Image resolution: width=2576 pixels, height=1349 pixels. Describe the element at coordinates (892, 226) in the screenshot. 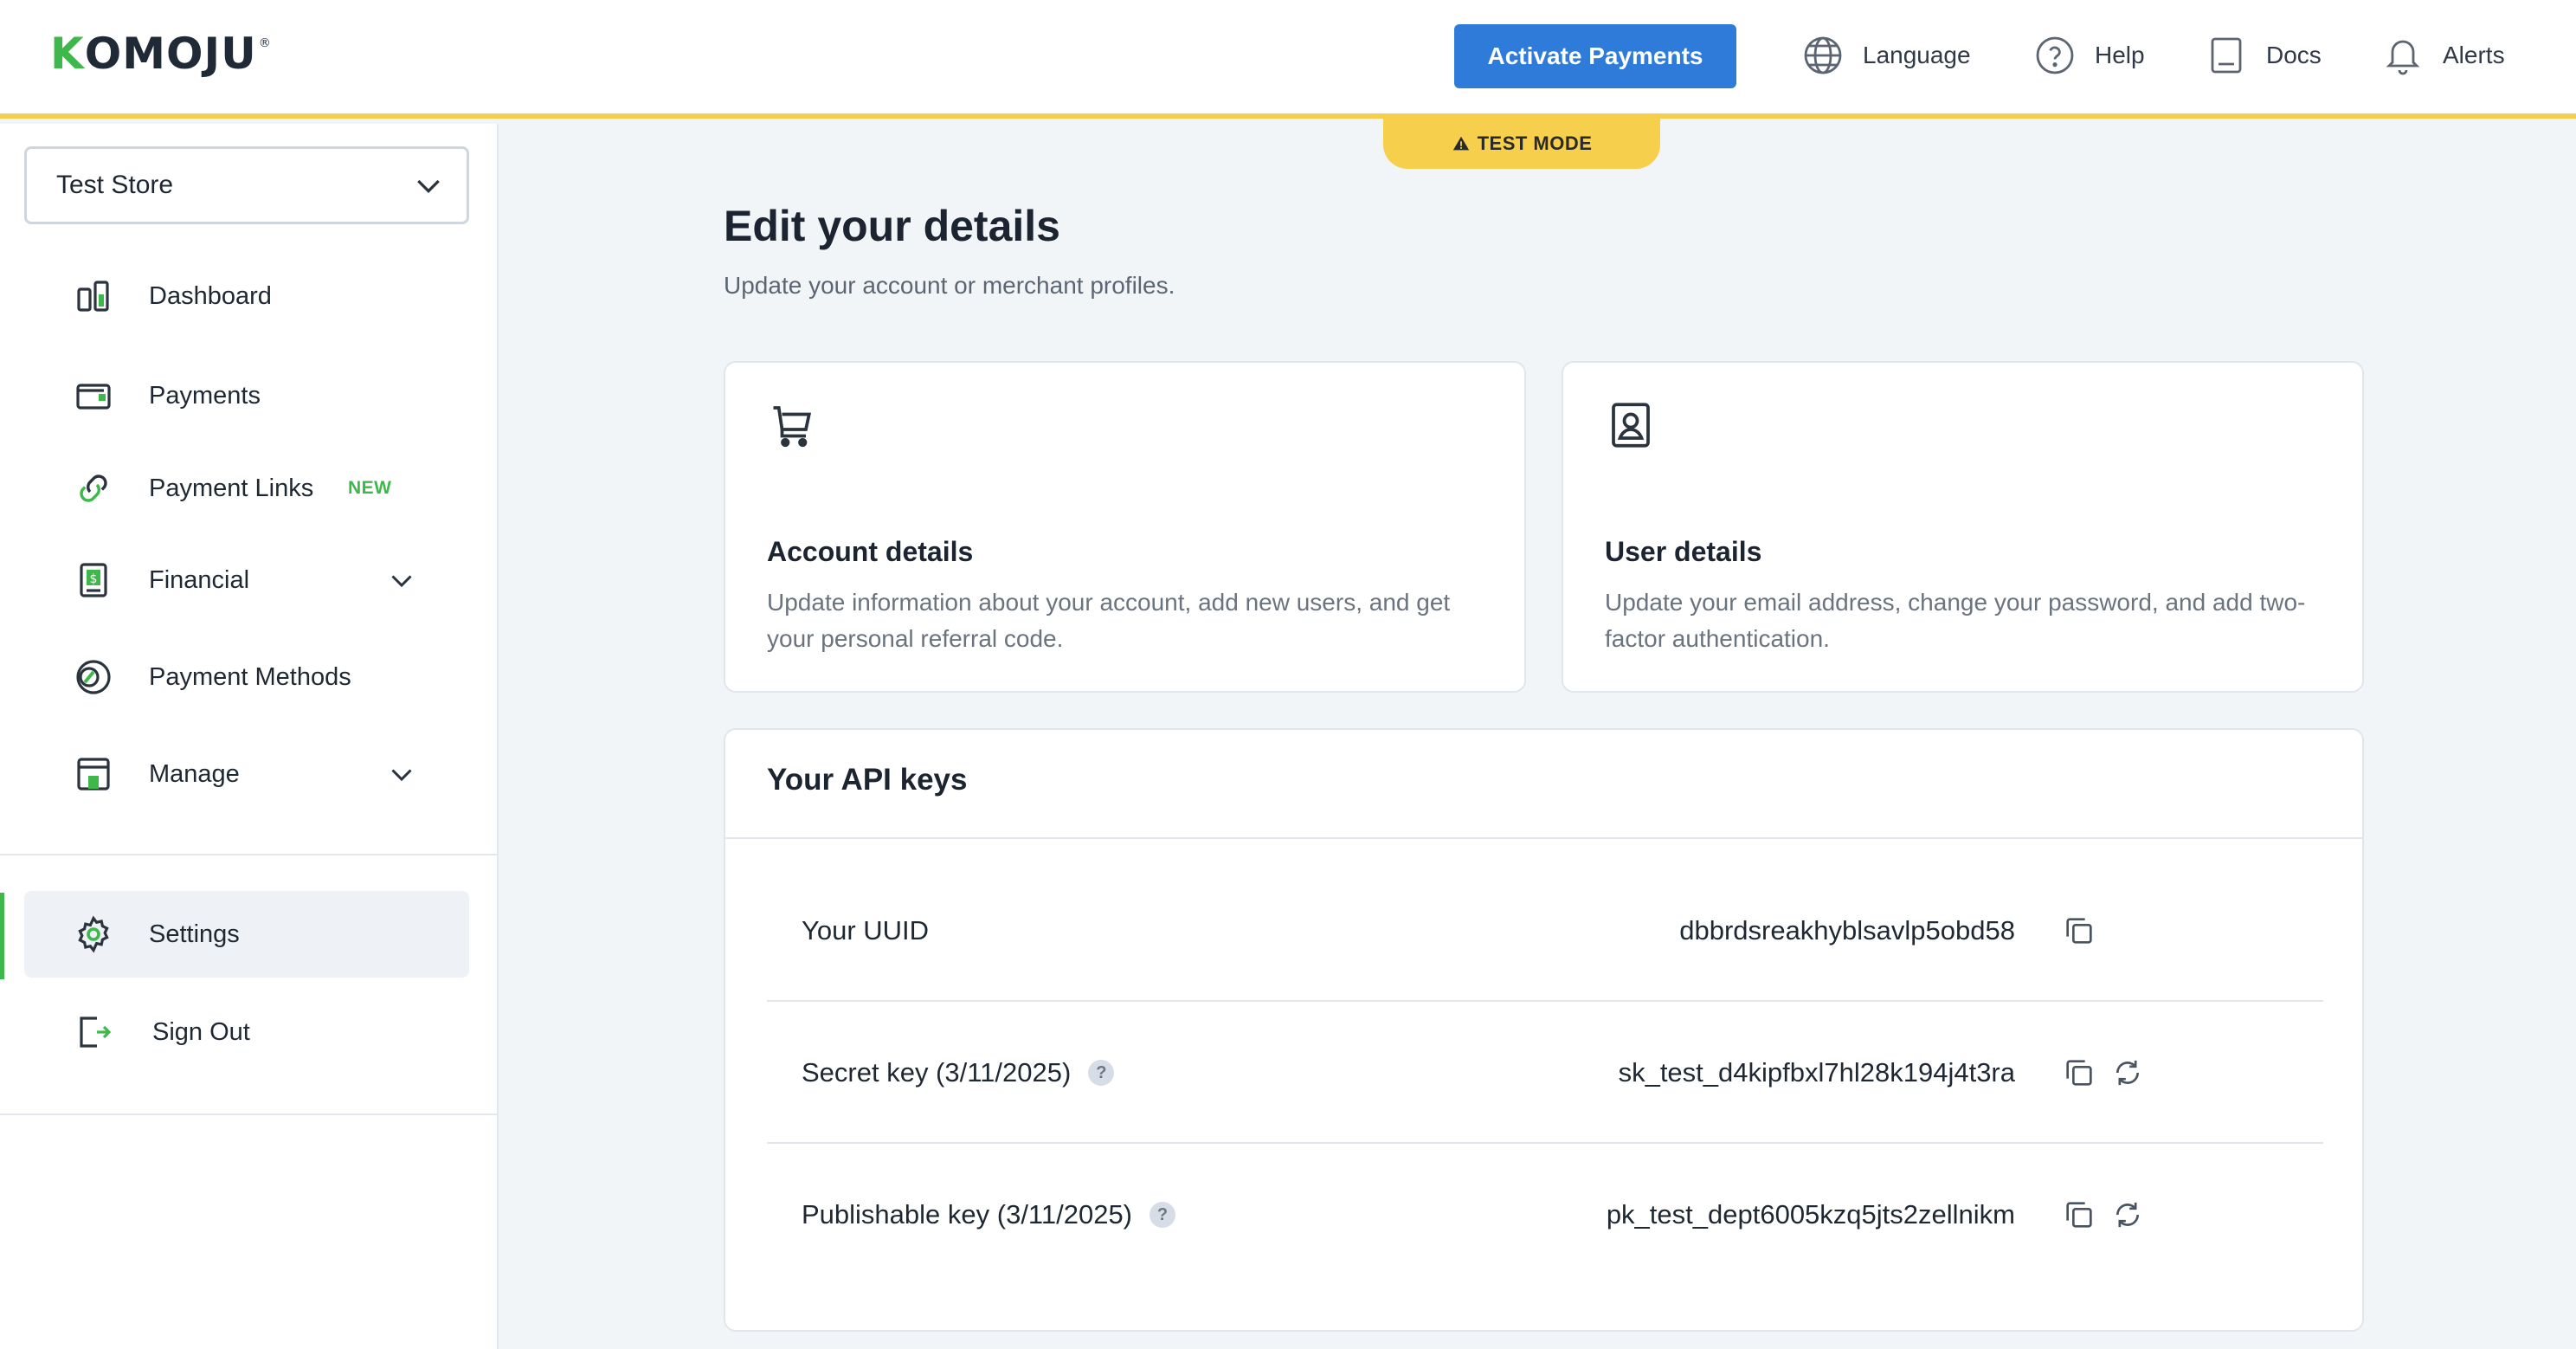

I see `page-title: Edit your details` at that location.